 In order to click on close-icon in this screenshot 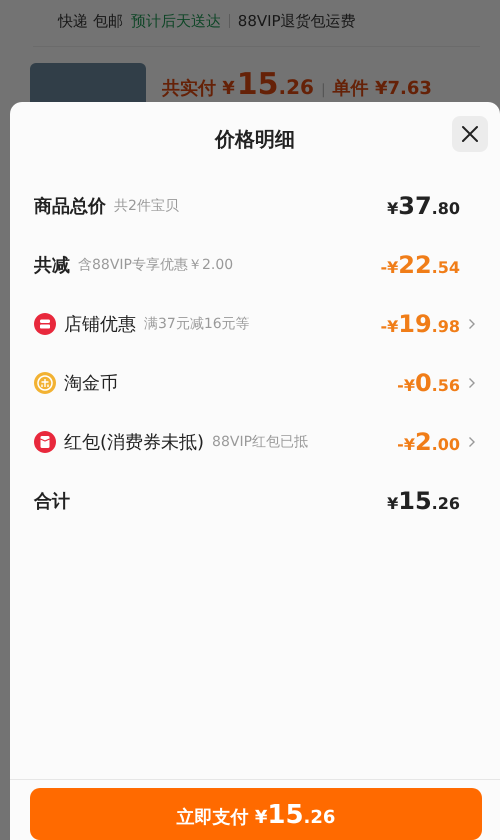, I will do `click(470, 134)`.